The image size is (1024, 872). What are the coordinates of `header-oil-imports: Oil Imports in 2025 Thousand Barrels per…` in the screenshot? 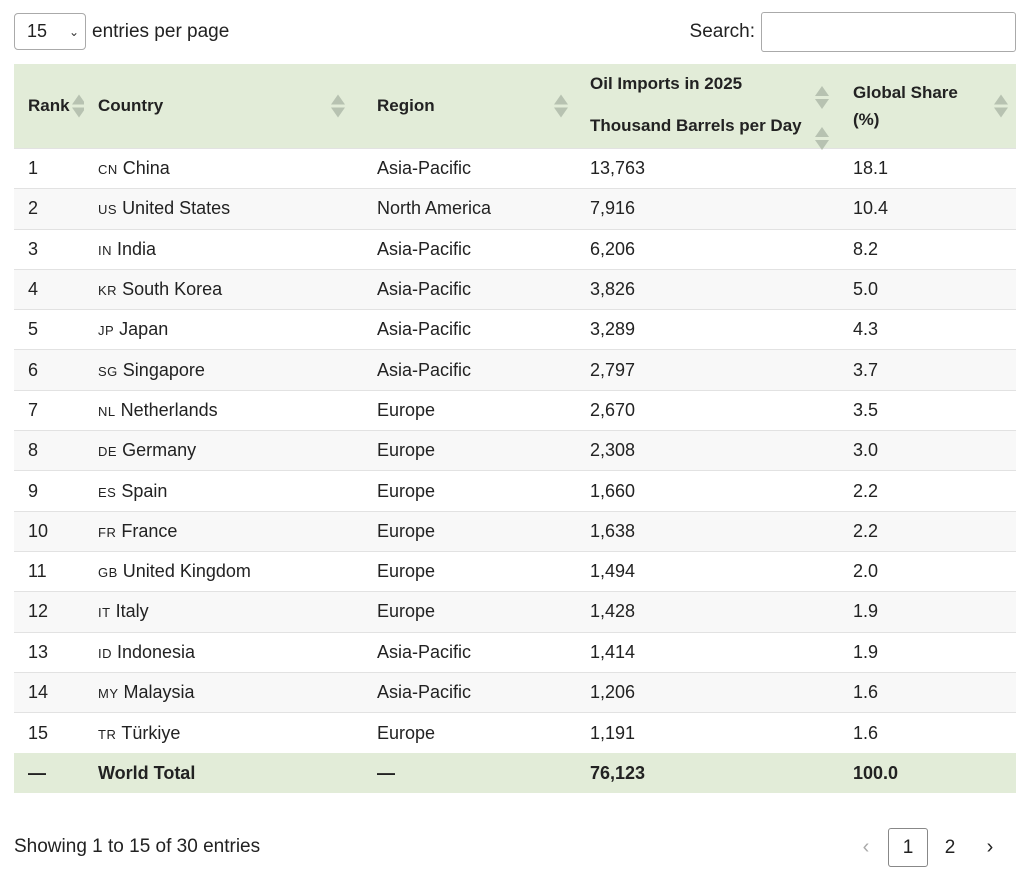 It's located at (707, 107).